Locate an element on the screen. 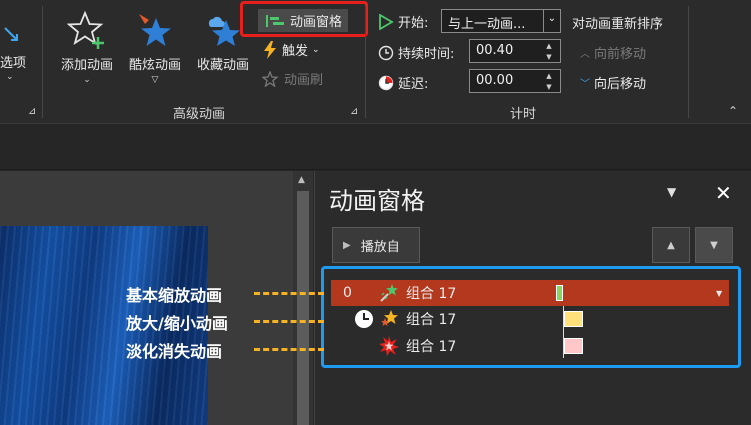  move-up-button: ▲ is located at coordinates (671, 245).